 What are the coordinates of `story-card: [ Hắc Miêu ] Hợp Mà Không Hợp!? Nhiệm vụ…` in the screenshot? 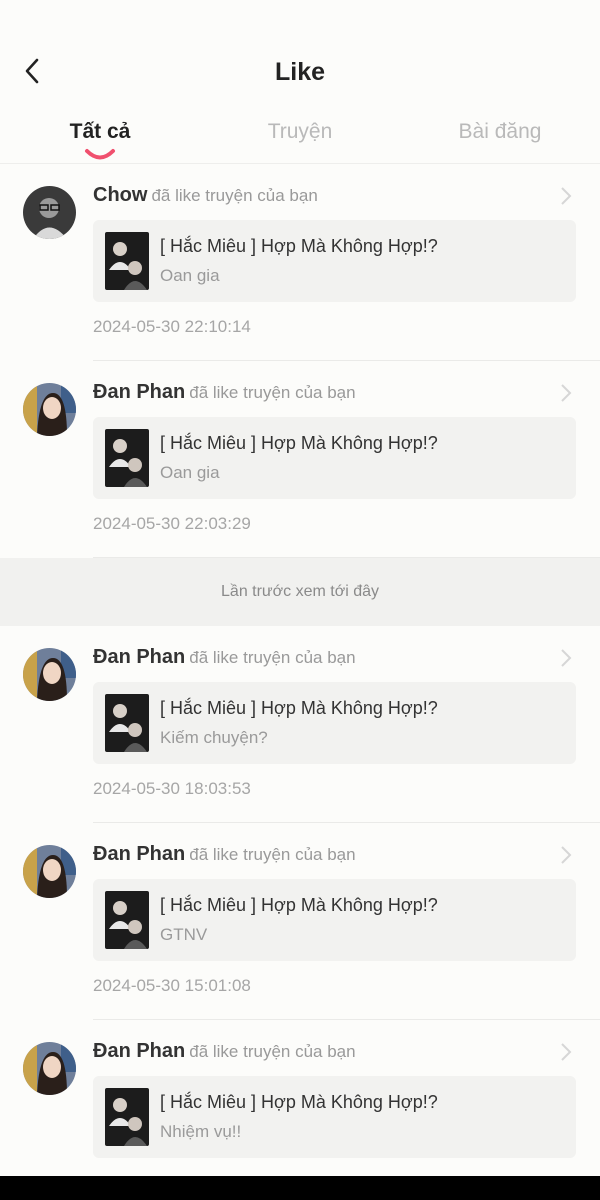 It's located at (334, 1117).